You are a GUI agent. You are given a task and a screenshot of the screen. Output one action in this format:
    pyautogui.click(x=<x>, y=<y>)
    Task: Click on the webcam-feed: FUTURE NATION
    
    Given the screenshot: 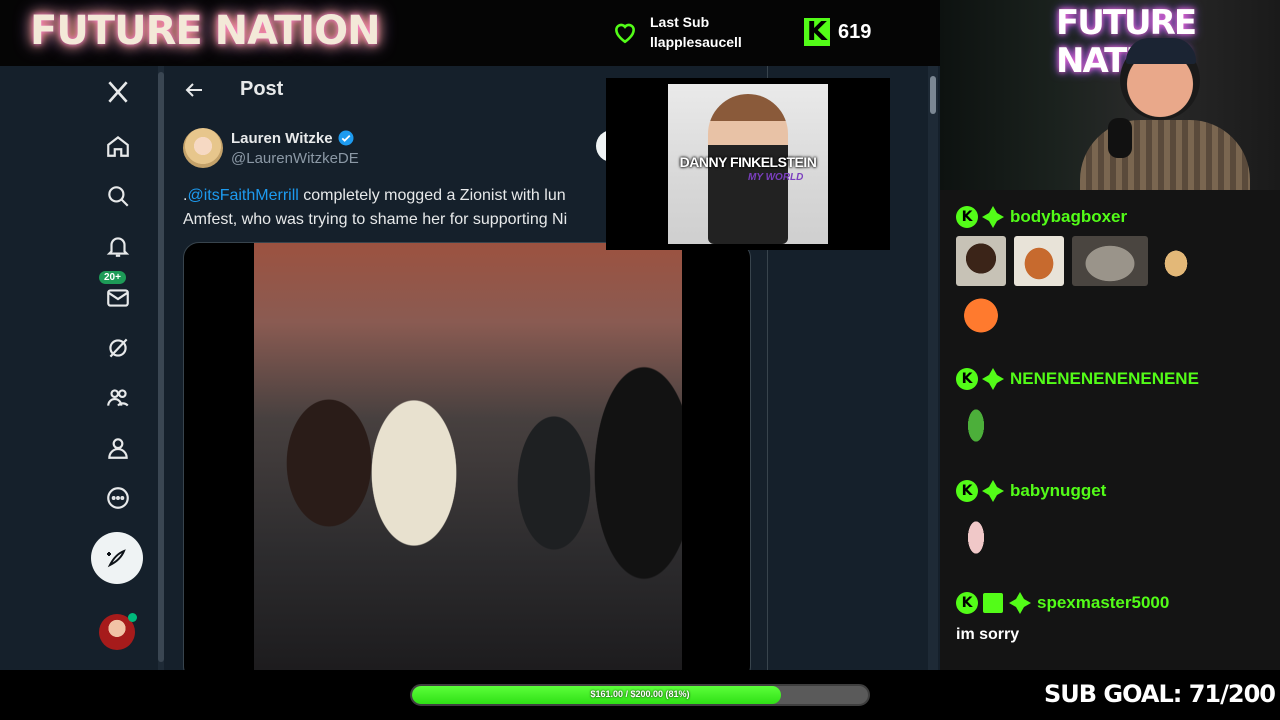 What is the action you would take?
    pyautogui.click(x=1110, y=95)
    